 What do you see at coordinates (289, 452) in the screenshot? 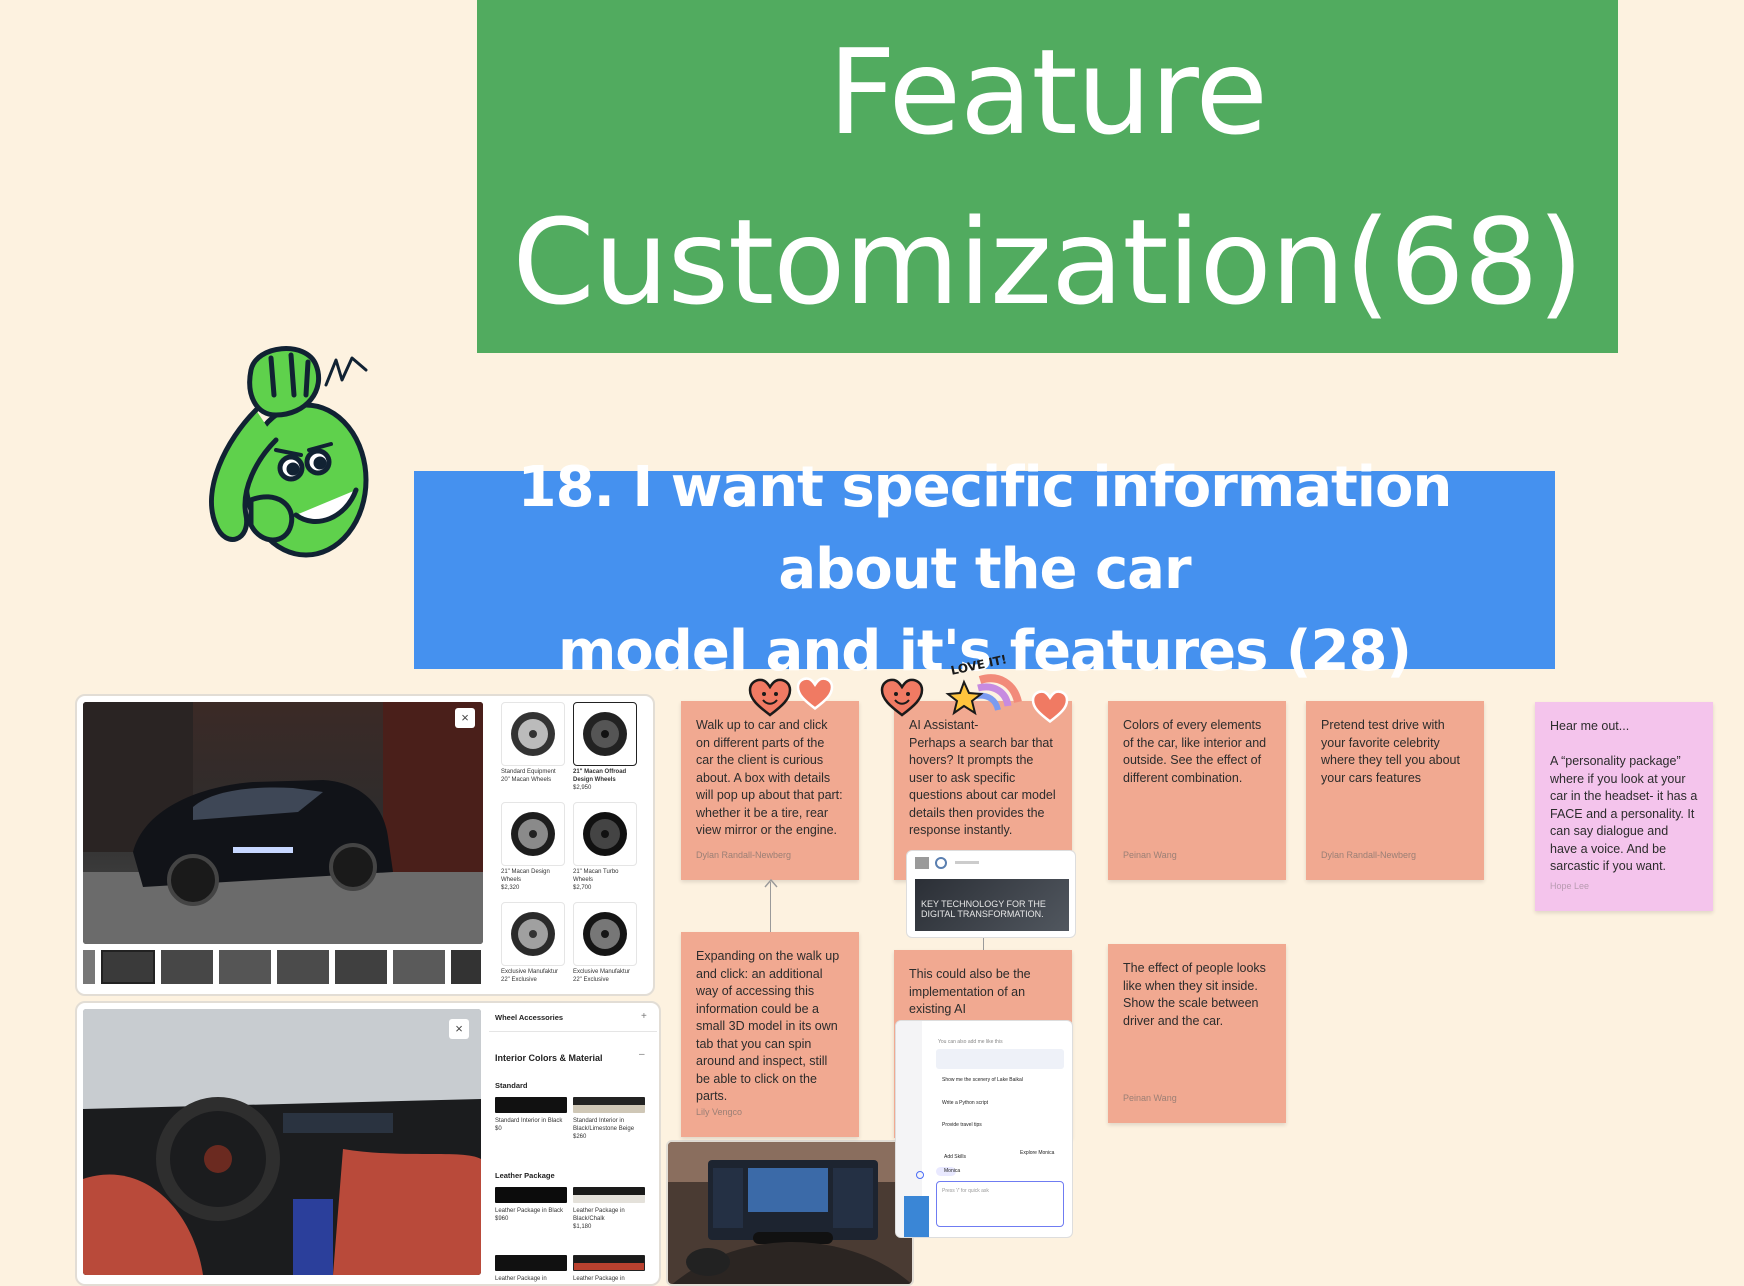
I see `thinking-mascot-sticker` at bounding box center [289, 452].